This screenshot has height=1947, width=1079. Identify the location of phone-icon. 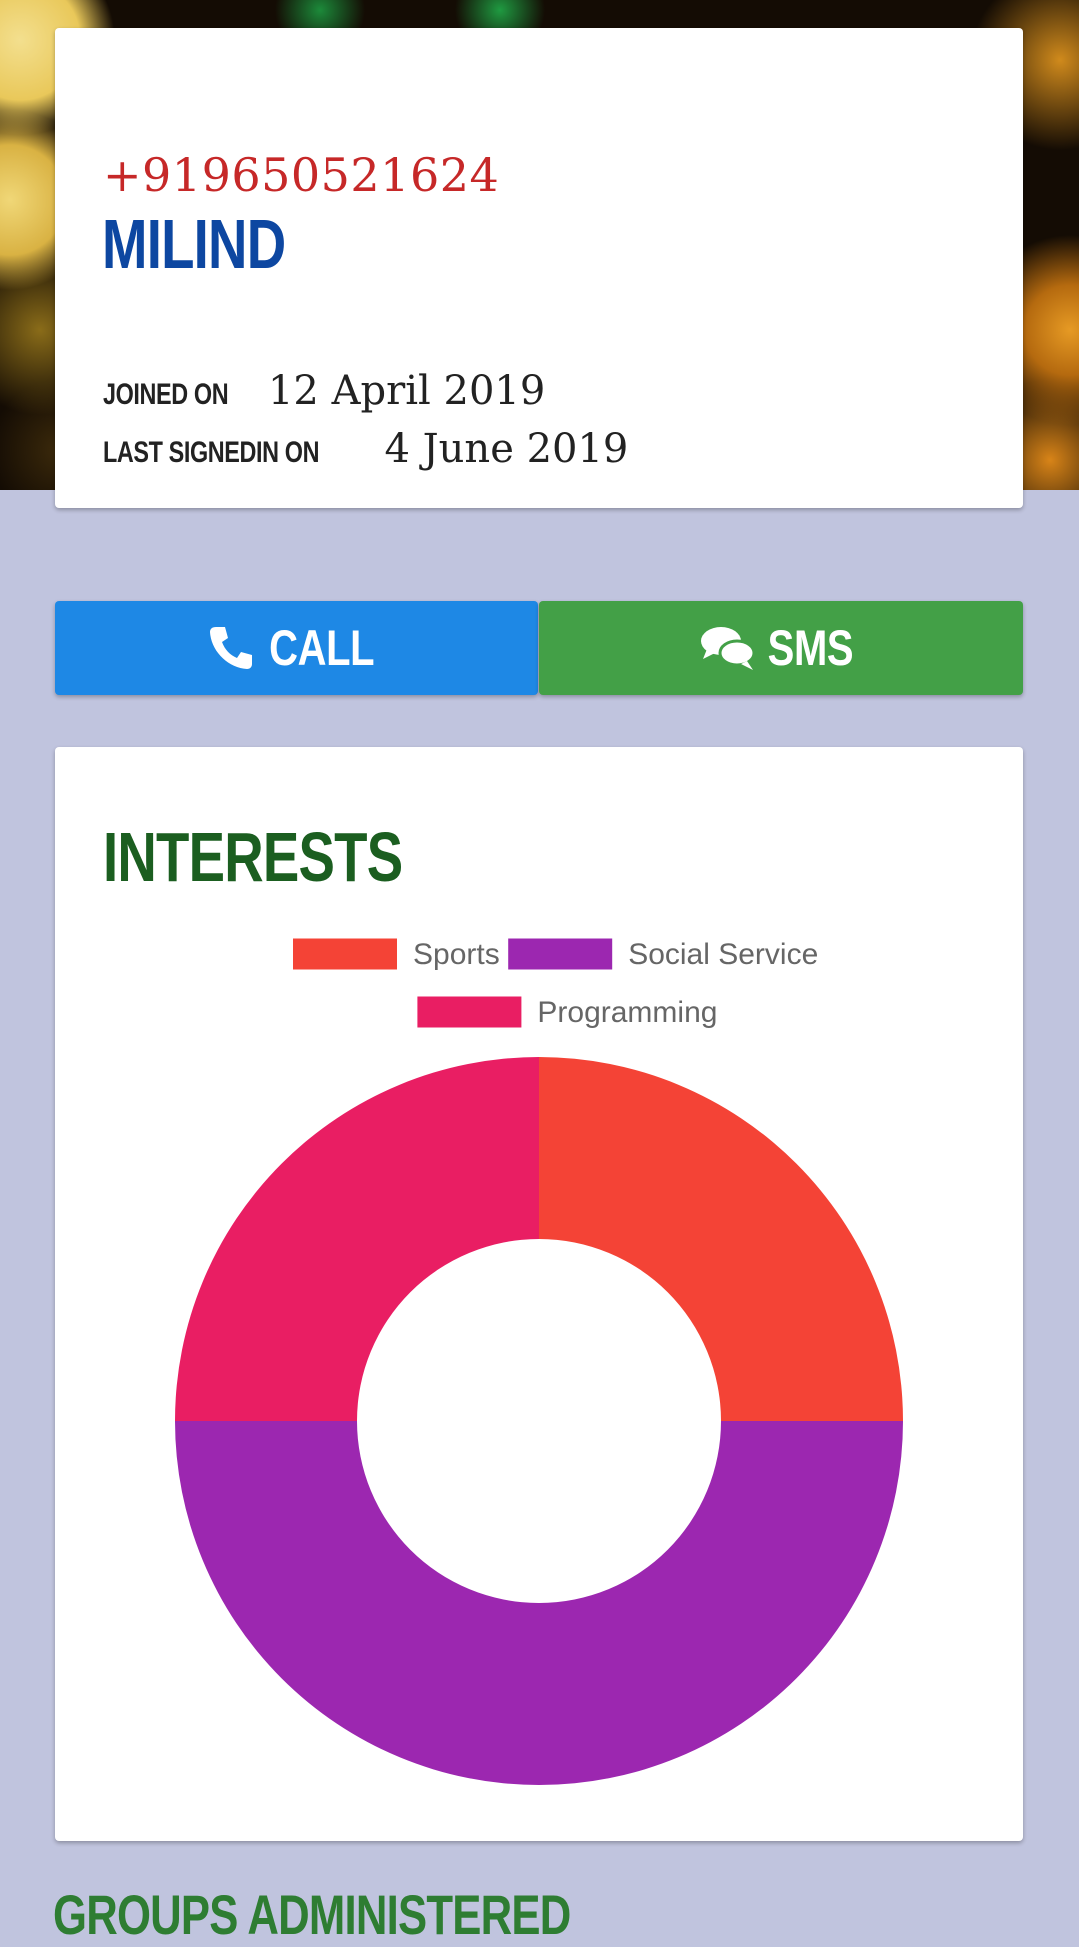
(231, 648).